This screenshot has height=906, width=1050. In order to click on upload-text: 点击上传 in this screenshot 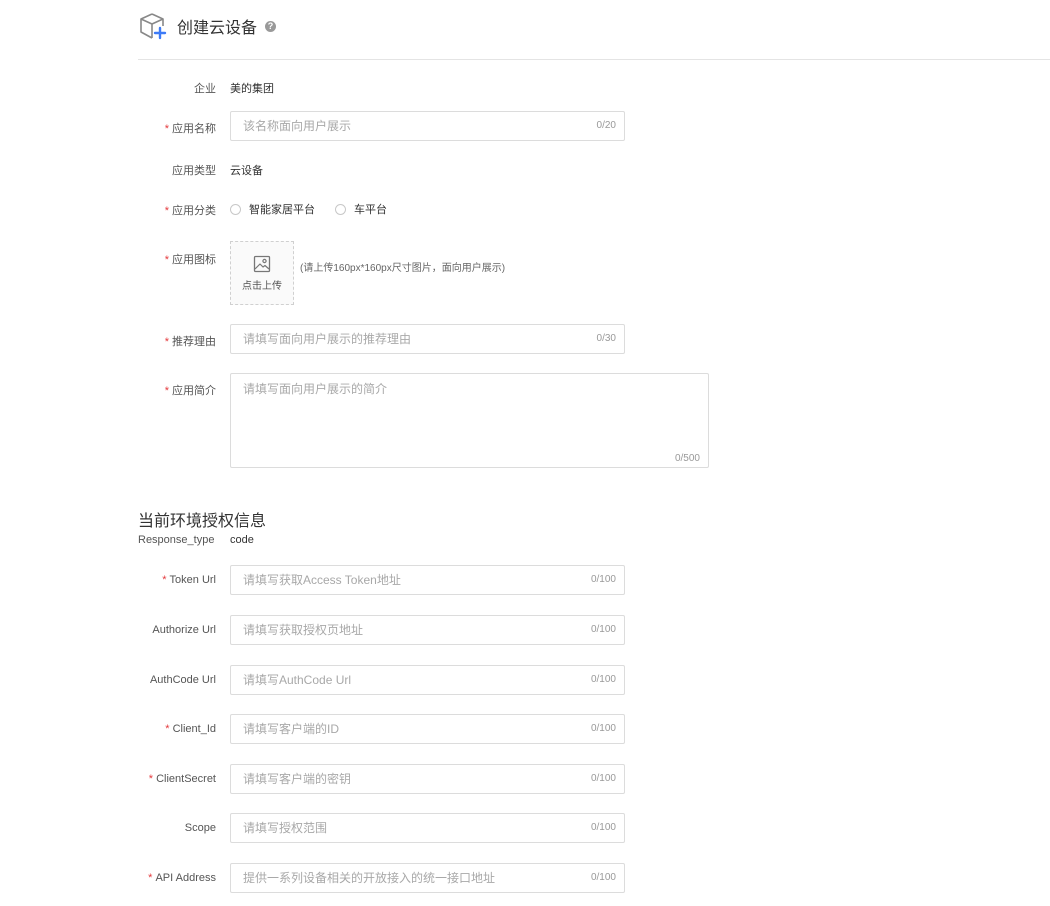, I will do `click(262, 286)`.